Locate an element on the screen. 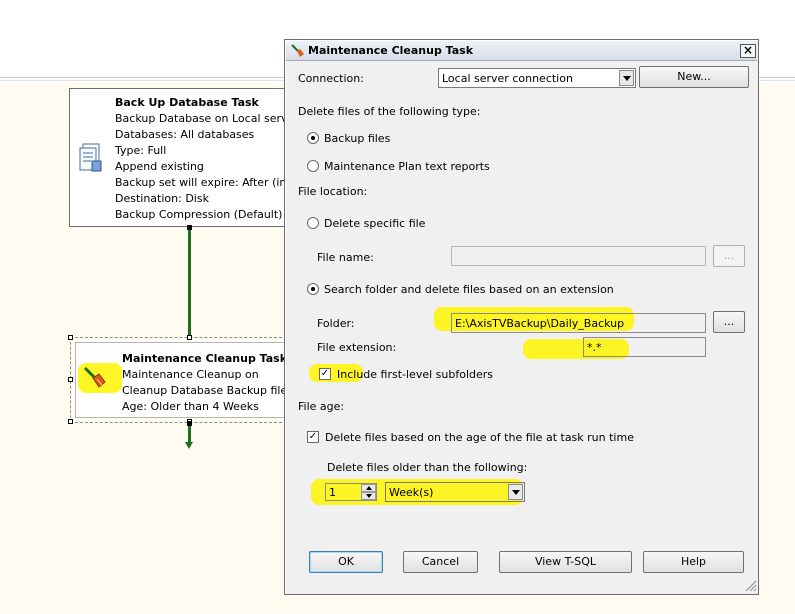 The width and height of the screenshot is (795, 614). stepper-up-icon is located at coordinates (368, 488).